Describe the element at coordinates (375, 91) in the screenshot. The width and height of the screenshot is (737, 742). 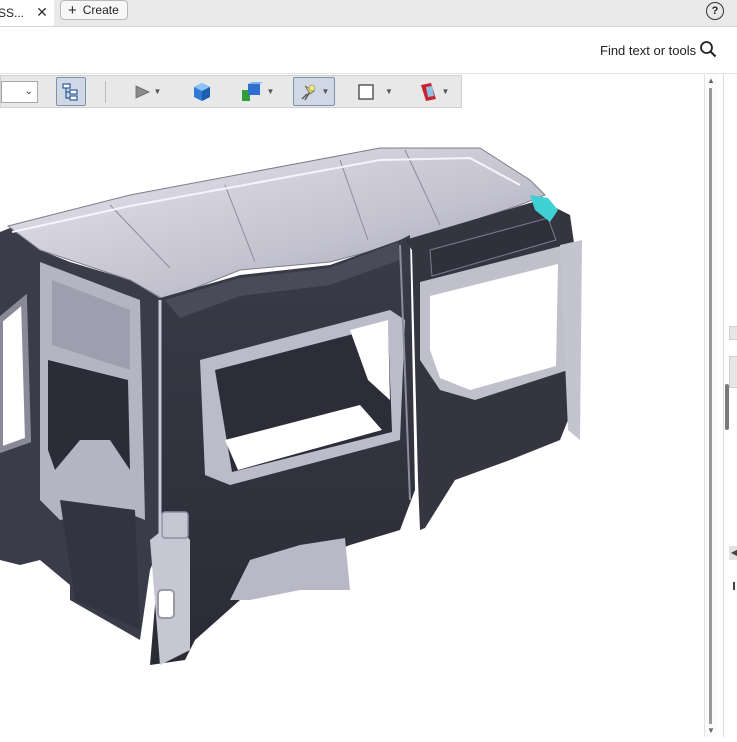
I see `background-color-button: ▼` at that location.